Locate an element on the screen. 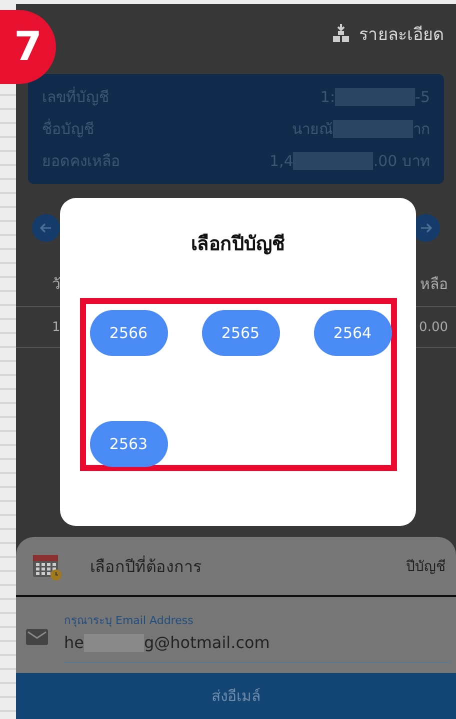  mail-icon is located at coordinates (37, 637).